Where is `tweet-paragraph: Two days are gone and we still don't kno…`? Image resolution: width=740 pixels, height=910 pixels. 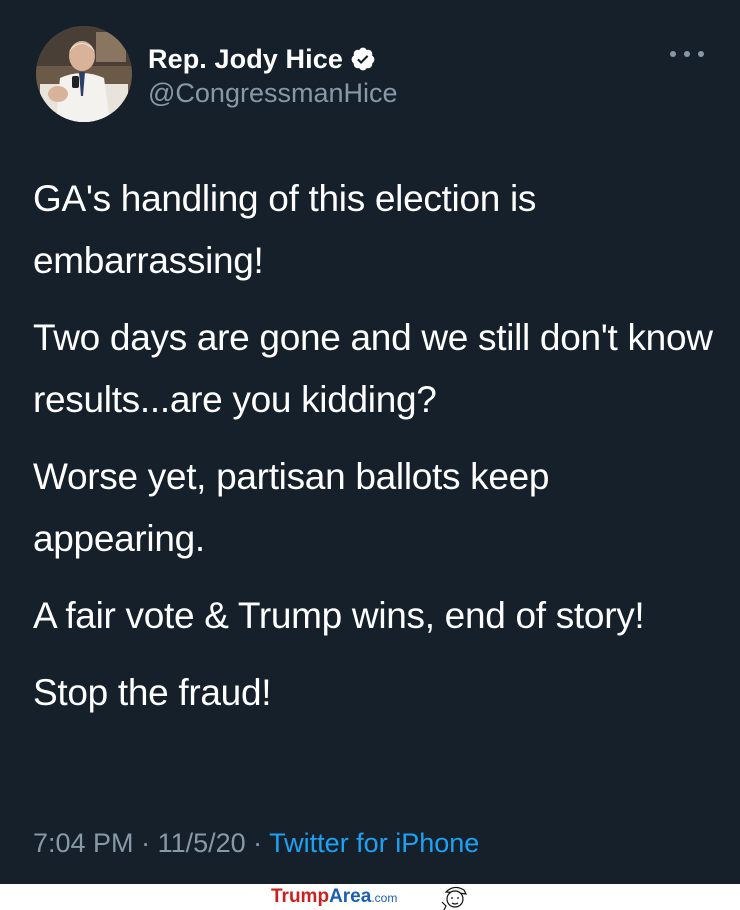
tweet-paragraph: Two days are gone and we still don't kno… is located at coordinates (373, 368).